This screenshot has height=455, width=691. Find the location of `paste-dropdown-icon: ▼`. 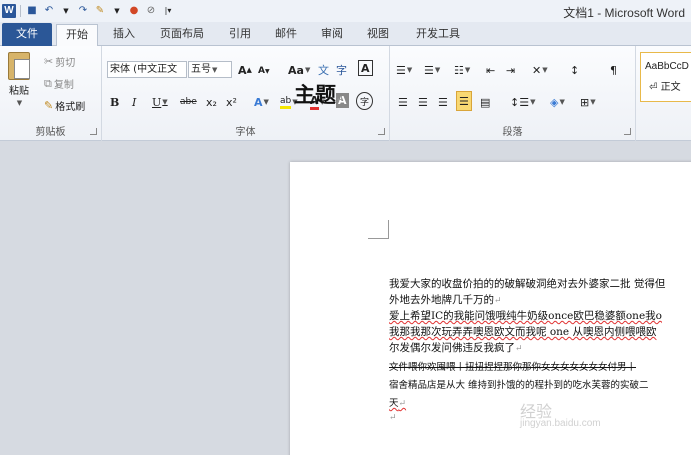

paste-dropdown-icon: ▼ is located at coordinates (19, 103).